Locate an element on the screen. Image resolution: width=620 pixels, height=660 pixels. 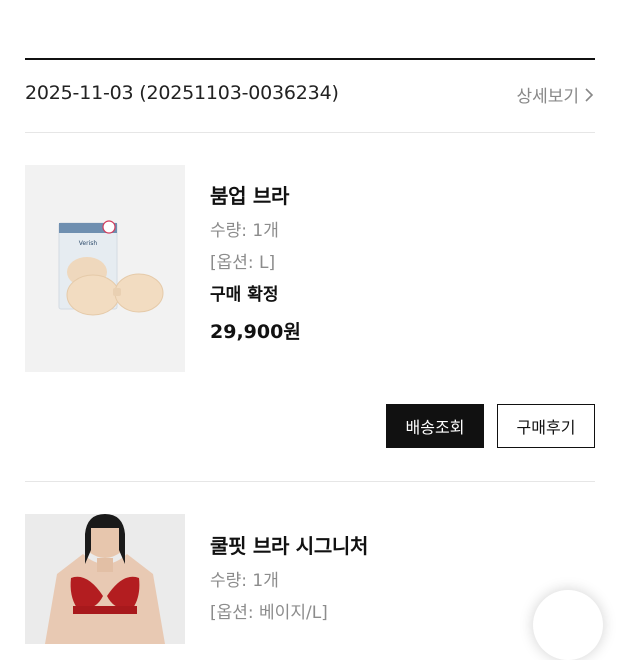
product-image-boomup-bra: Verish is located at coordinates (105, 268).